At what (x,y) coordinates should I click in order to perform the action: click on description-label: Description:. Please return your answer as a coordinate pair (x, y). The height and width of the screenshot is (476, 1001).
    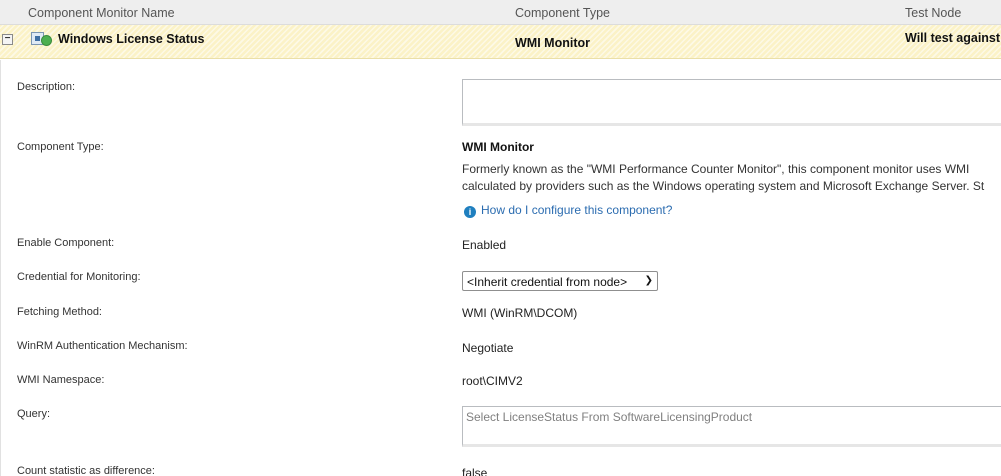
    Looking at the image, I should click on (46, 87).